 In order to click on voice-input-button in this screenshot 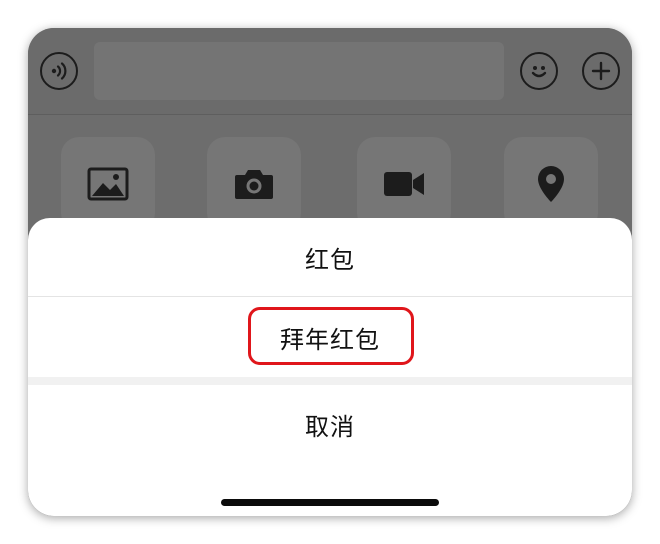, I will do `click(59, 71)`.